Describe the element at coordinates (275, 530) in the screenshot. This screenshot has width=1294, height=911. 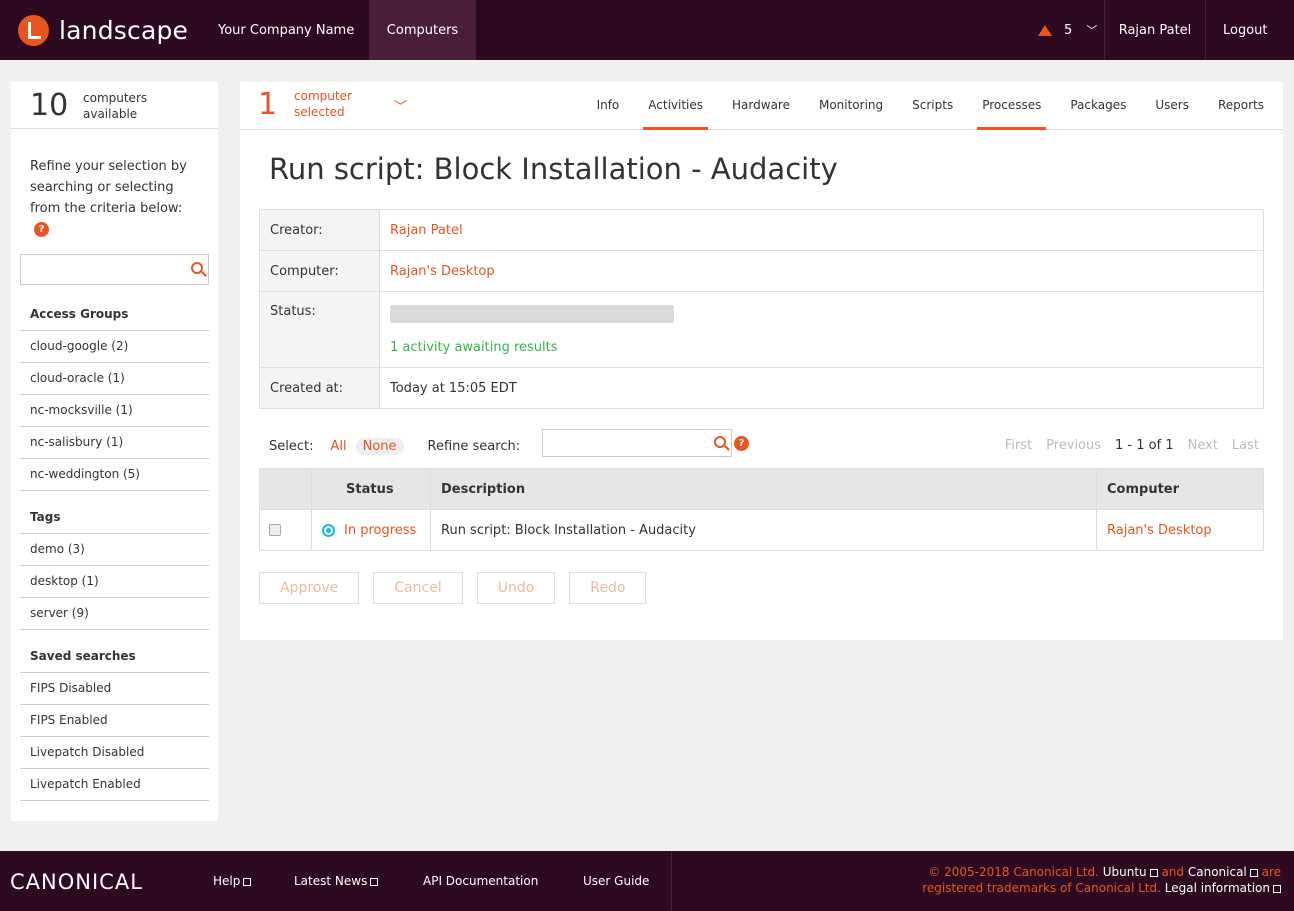
I see `row-checkbox` at that location.